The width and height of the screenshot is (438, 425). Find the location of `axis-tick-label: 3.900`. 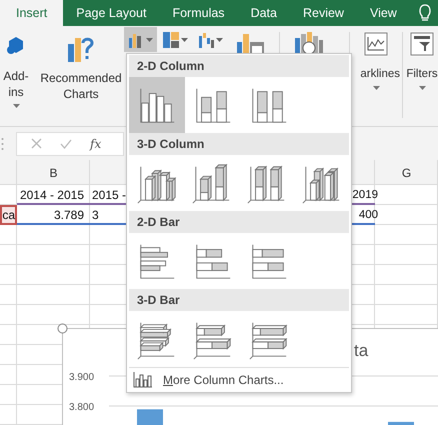

axis-tick-label: 3.900 is located at coordinates (81, 377).